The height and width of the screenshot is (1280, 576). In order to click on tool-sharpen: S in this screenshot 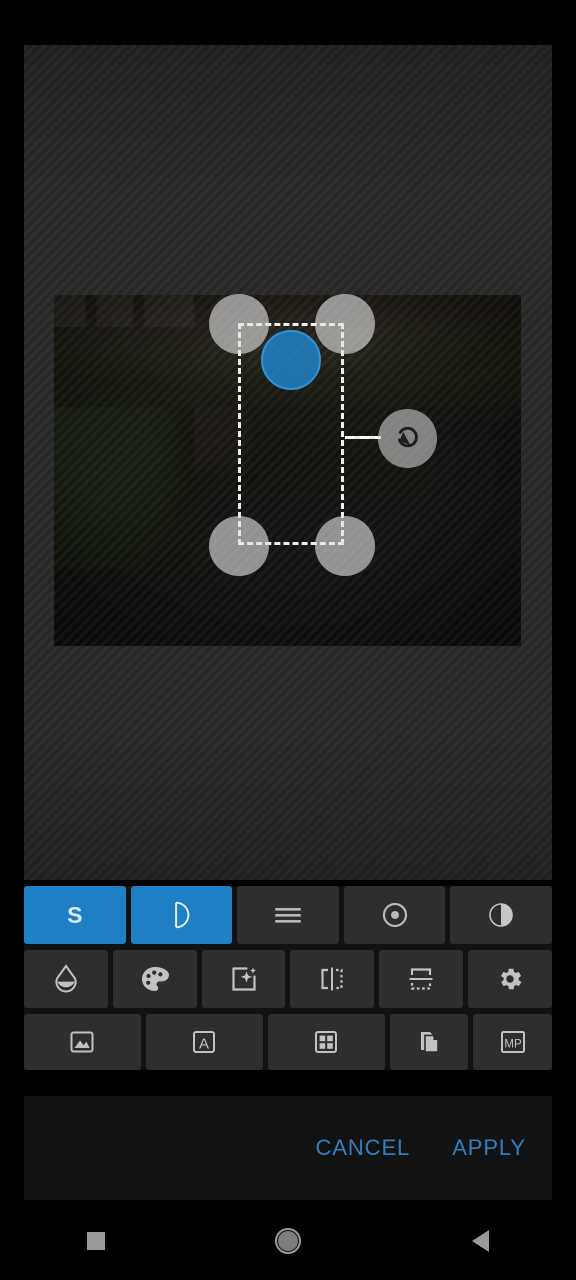, I will do `click(75, 915)`.